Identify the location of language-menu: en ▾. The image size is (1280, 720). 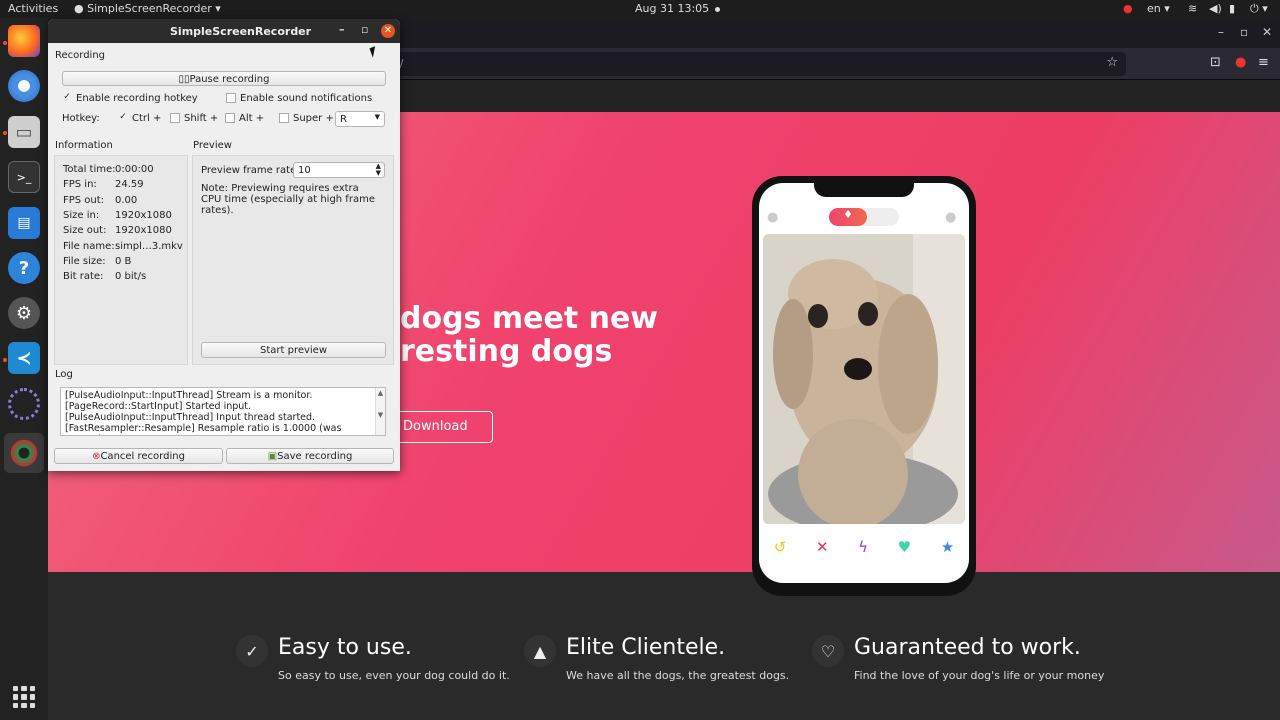
(1158, 8).